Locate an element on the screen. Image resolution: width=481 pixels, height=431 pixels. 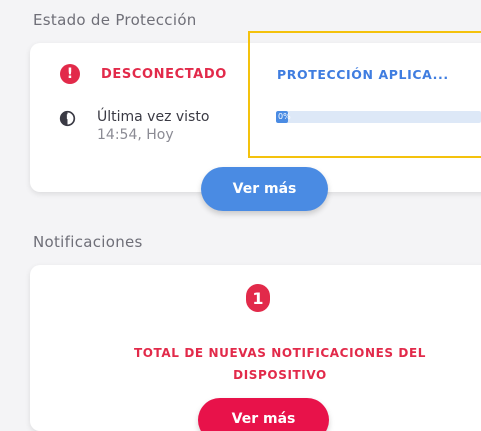
alert-icon: ! is located at coordinates (70, 74).